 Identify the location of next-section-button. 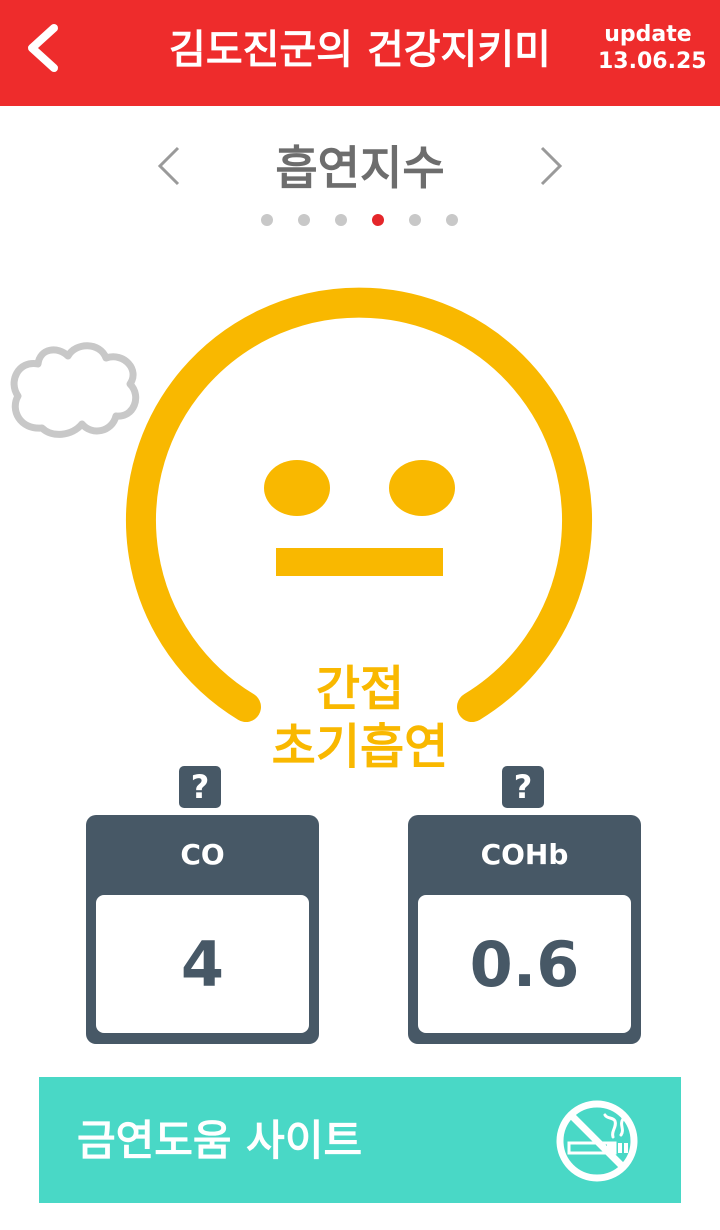
(550, 166).